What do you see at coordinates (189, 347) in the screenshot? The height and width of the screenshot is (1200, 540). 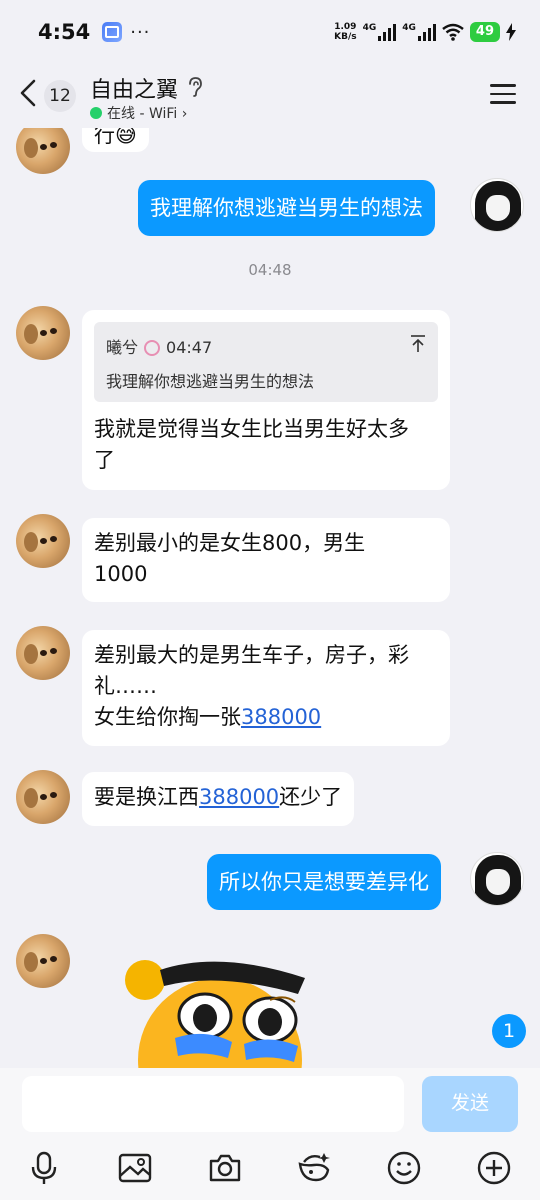 I see `quote-time: 04:47` at bounding box center [189, 347].